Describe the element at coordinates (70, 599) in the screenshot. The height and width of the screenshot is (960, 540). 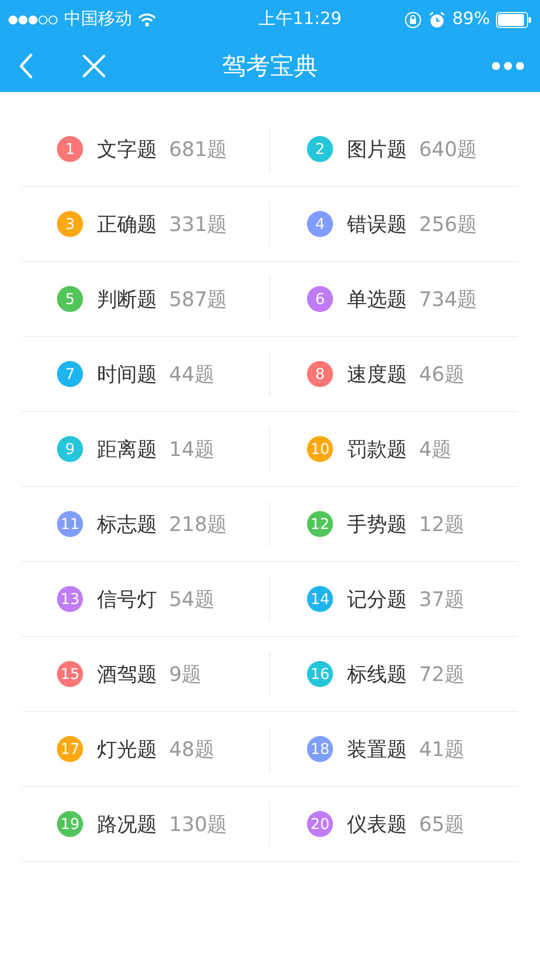
I see `number-badge: 13` at that location.